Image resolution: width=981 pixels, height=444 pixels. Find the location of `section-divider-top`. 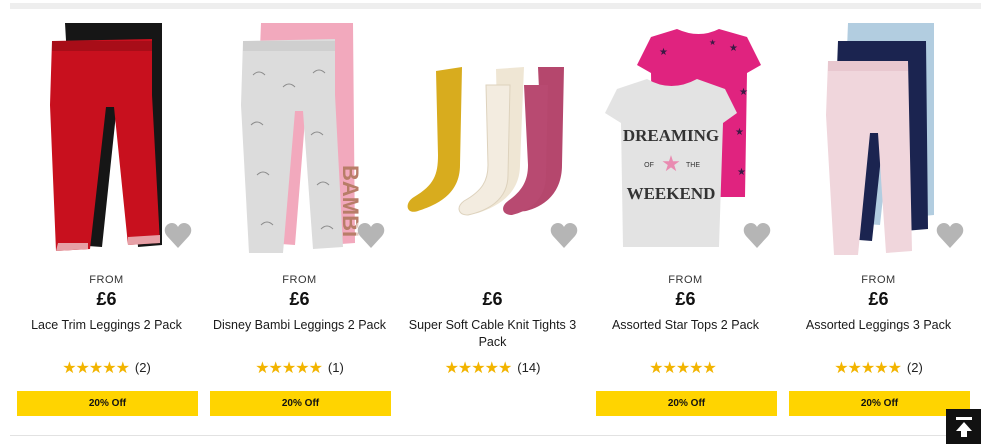

section-divider-top is located at coordinates (495, 6).